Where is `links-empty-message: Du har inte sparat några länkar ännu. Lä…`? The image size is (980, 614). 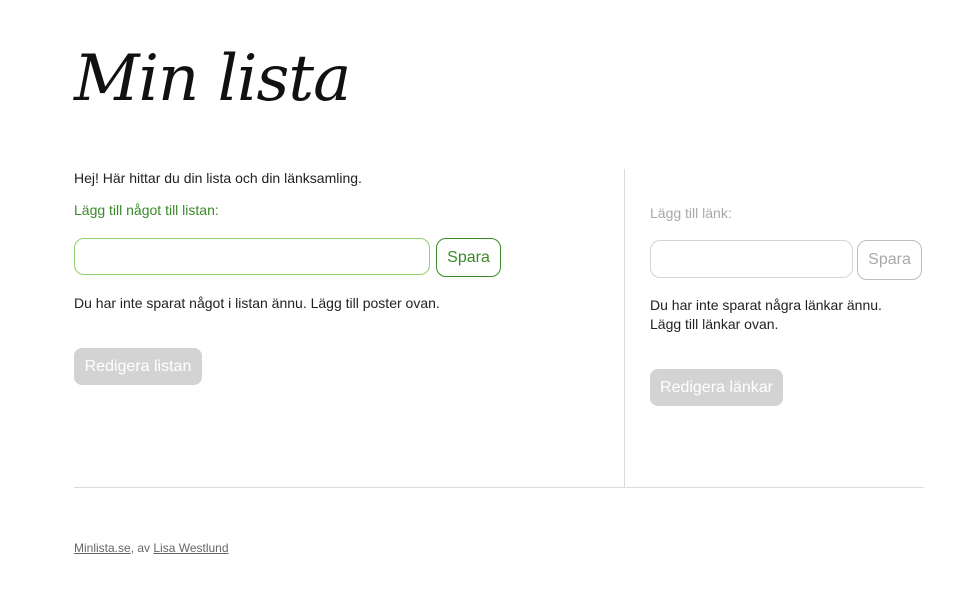 links-empty-message: Du har inte sparat några länkar ännu. Lä… is located at coordinates (785, 315).